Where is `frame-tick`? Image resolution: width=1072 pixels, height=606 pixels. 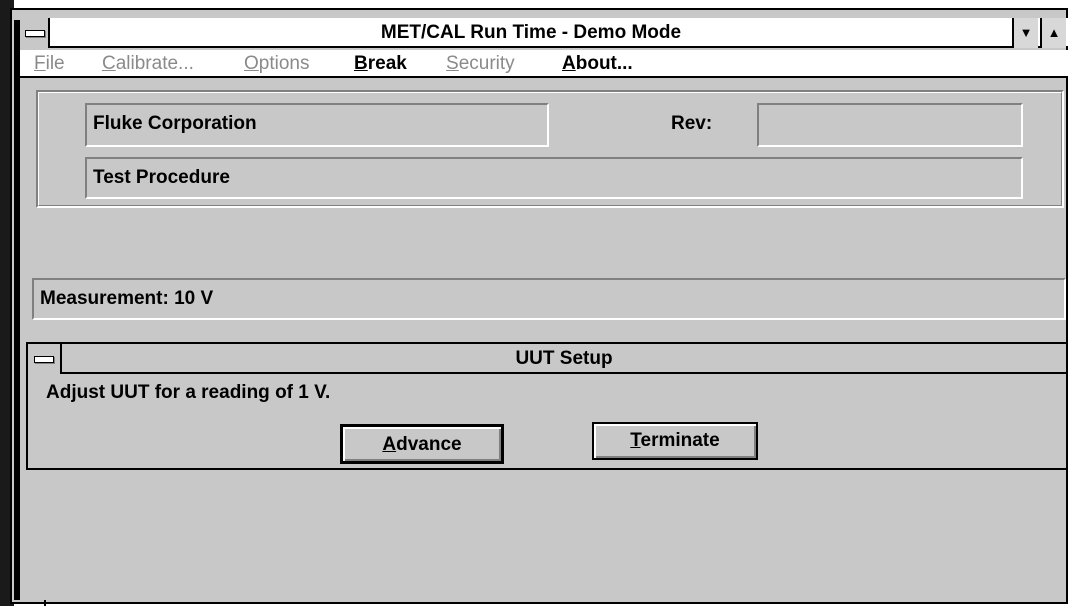
frame-tick is located at coordinates (45, 603).